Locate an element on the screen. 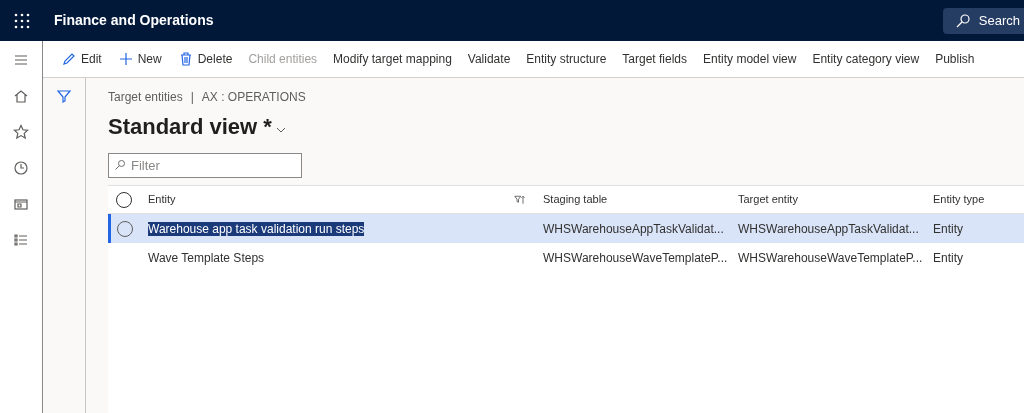 The image size is (1024, 413). toolbar-button: Entity model view is located at coordinates (750, 59).